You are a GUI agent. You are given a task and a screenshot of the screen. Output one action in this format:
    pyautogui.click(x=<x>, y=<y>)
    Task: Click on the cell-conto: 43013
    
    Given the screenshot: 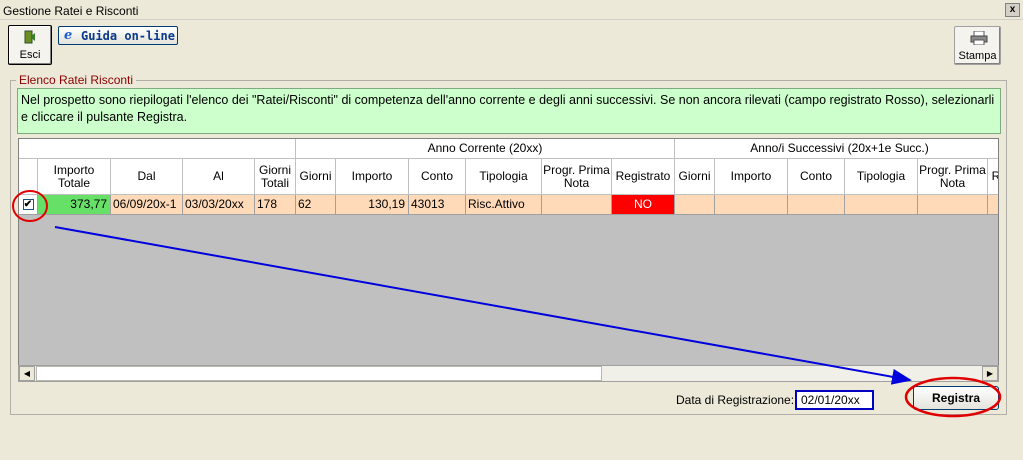 What is the action you would take?
    pyautogui.click(x=437, y=205)
    